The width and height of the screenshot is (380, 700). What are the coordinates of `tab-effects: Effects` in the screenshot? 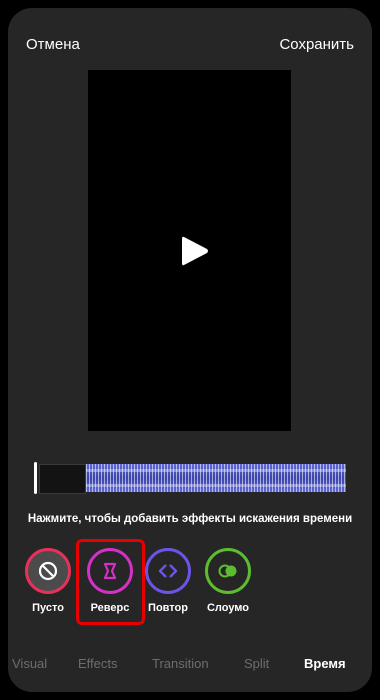 It's located at (98, 663).